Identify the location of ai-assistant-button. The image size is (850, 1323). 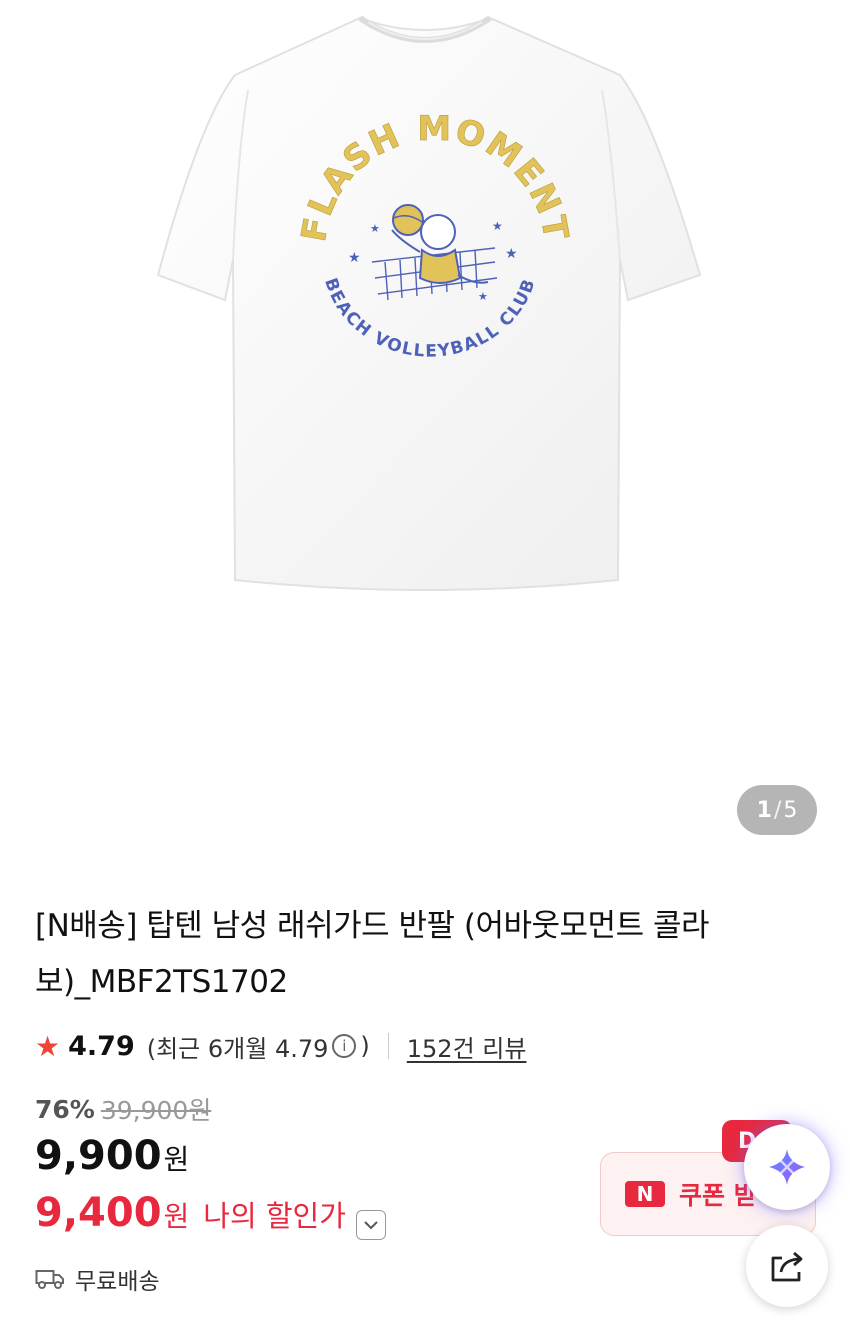
(787, 1167).